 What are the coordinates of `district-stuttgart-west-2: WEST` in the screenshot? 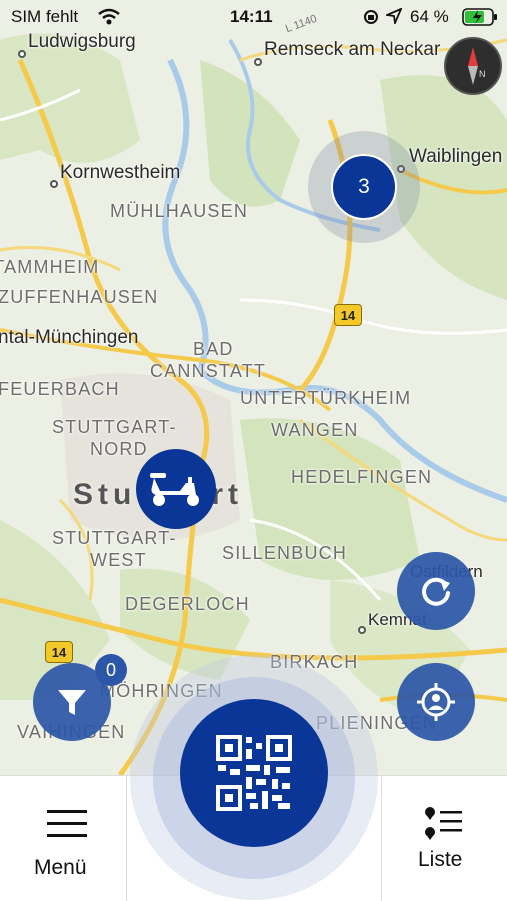 It's located at (118, 560).